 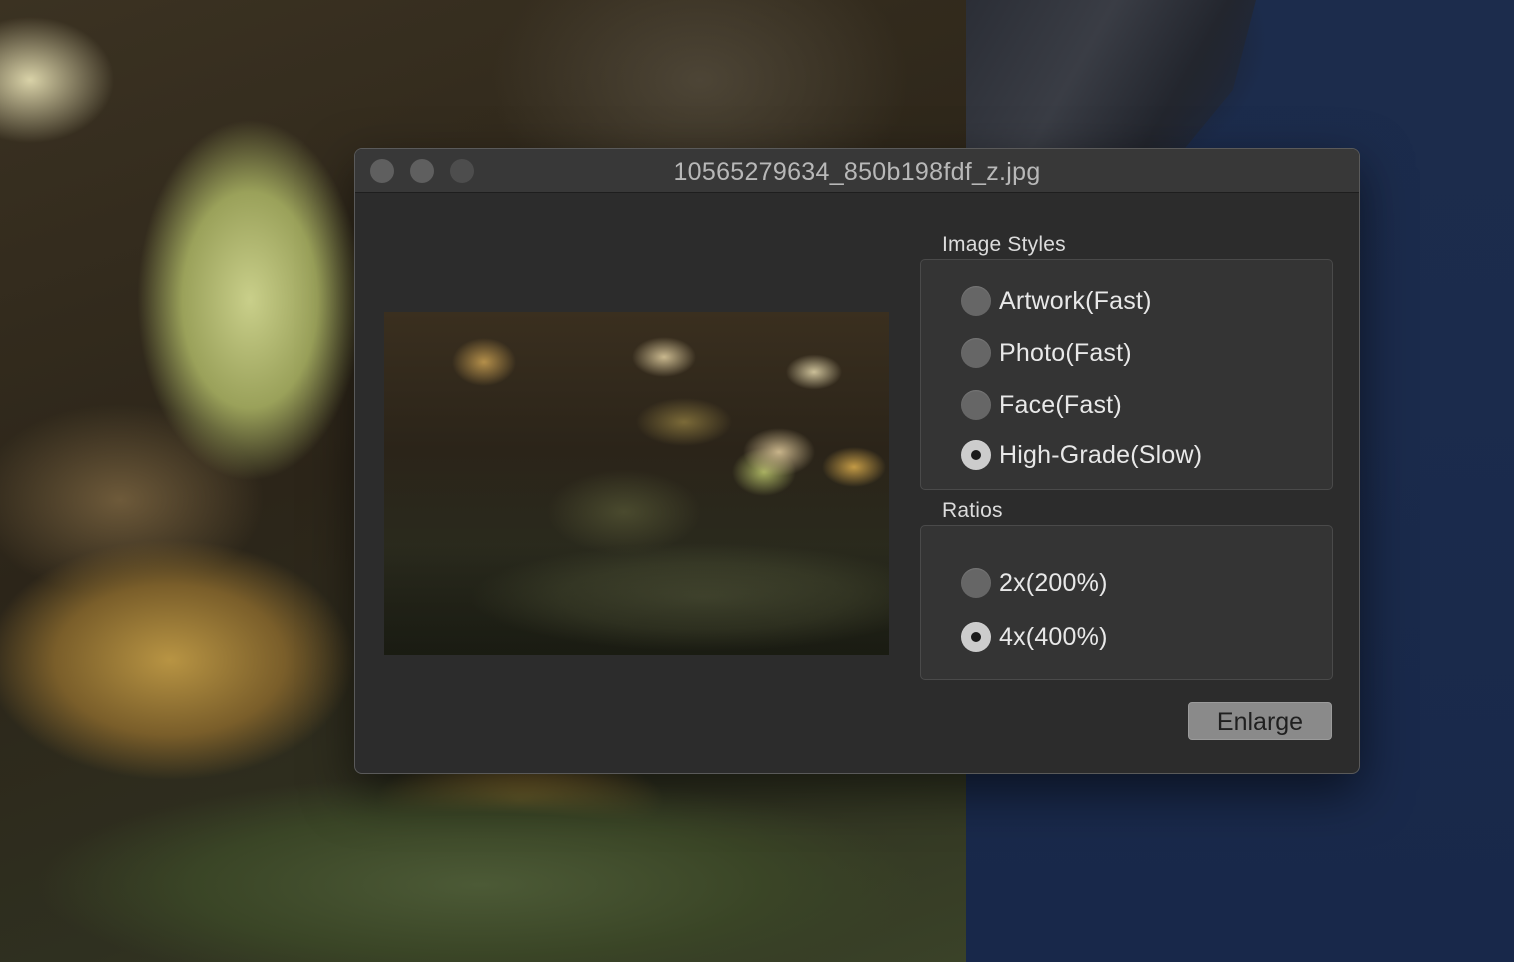 What do you see at coordinates (1126, 602) in the screenshot?
I see `ratios-group: 2x(200%) 4x(400%)` at bounding box center [1126, 602].